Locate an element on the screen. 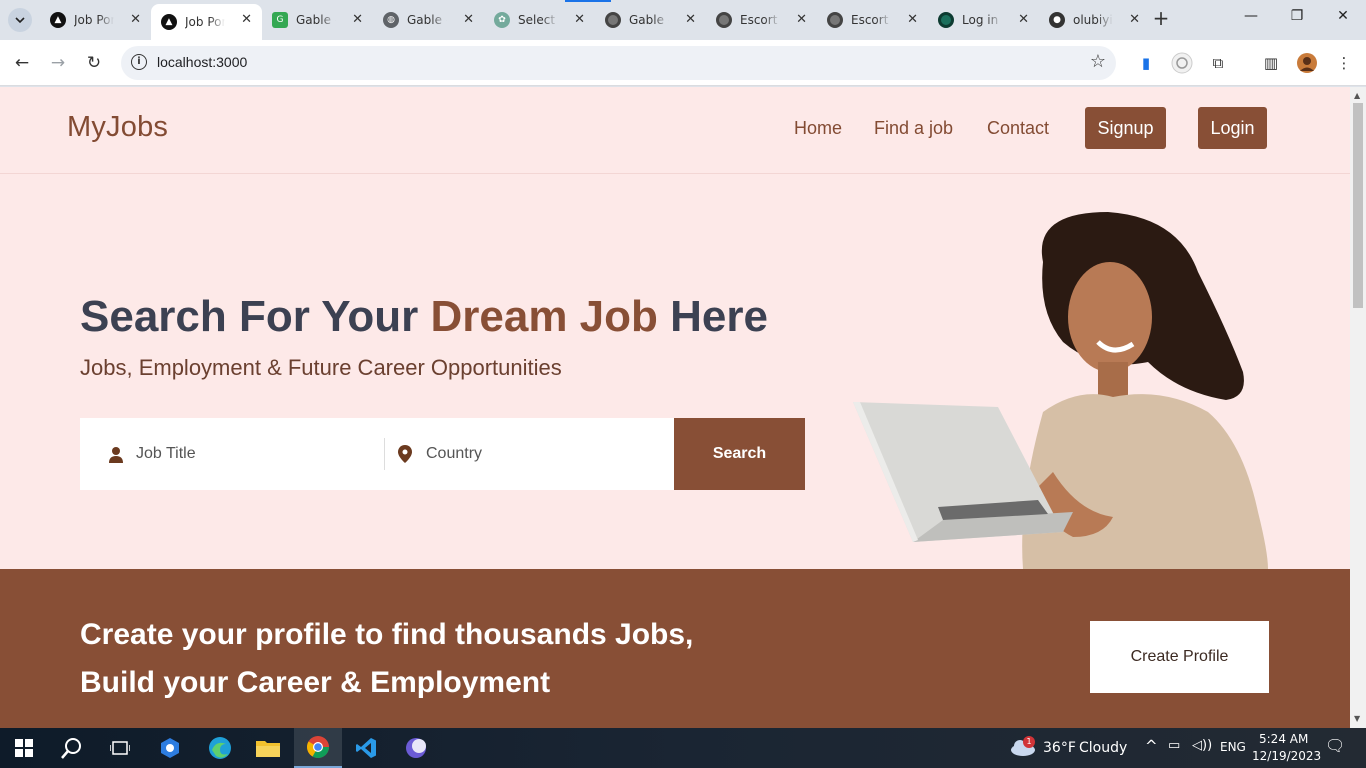 This screenshot has height=768, width=1366. browser-tab: ✿ Select F ✕ is located at coordinates (539, 20).